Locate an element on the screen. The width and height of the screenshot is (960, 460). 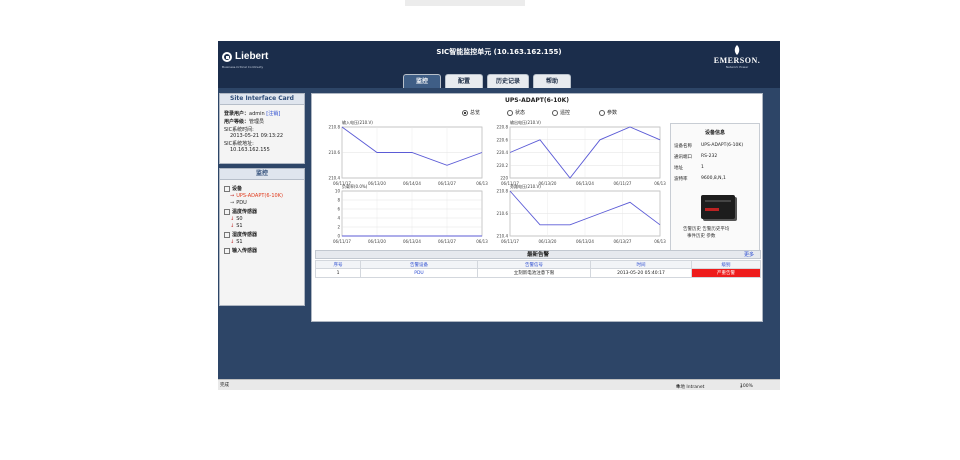
x-tick-label: 06/13/20 is located at coordinates (548, 241).